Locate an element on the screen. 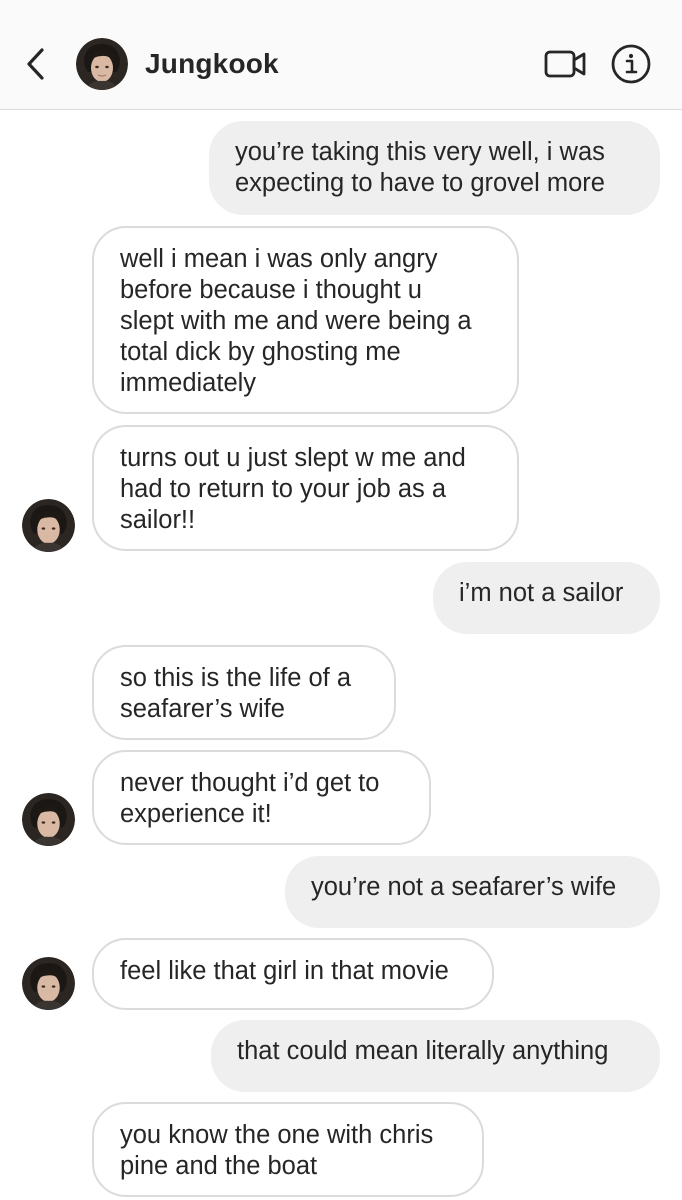 The image size is (682, 1200). video-call-button is located at coordinates (566, 64).